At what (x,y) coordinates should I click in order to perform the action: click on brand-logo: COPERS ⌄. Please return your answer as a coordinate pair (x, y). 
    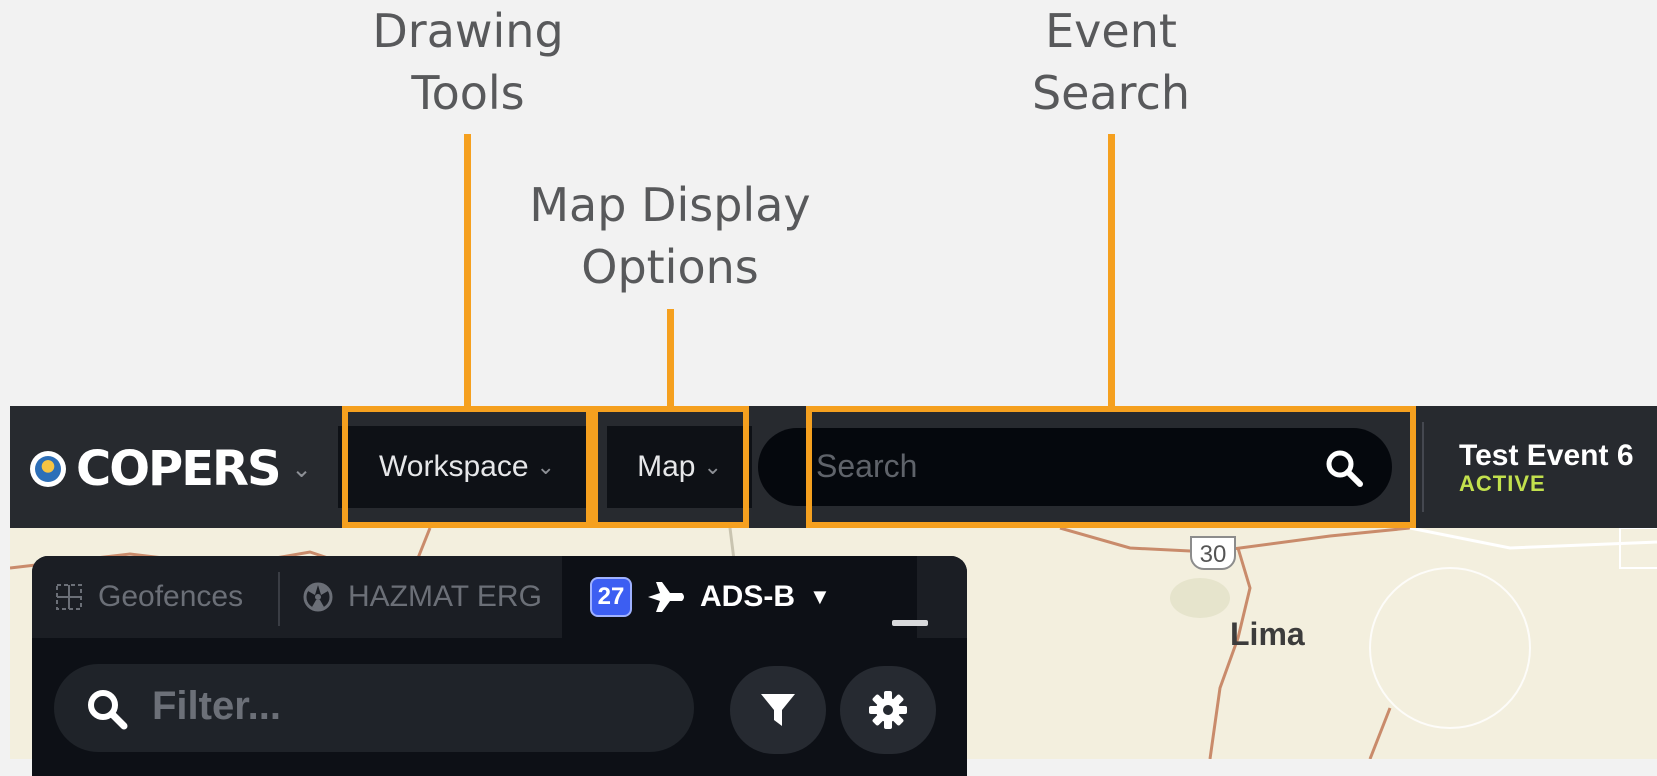
    Looking at the image, I should click on (171, 469).